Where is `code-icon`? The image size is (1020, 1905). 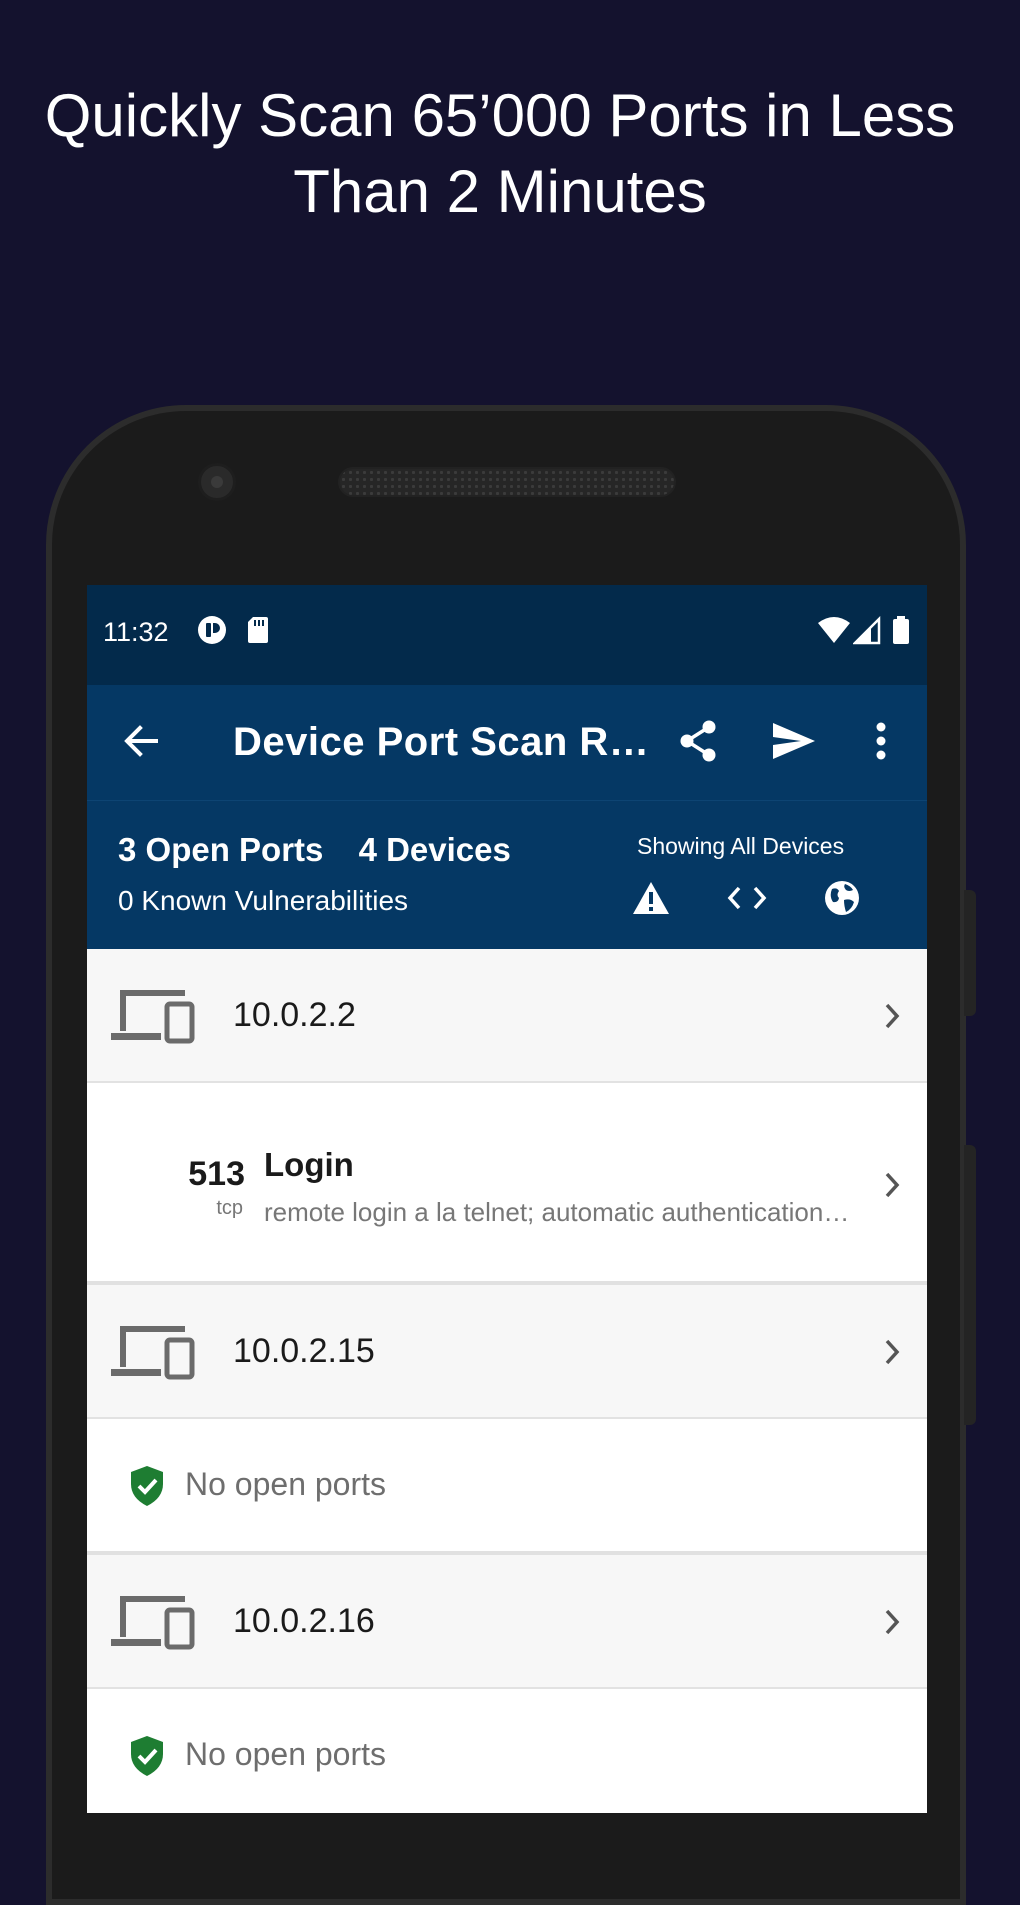 code-icon is located at coordinates (747, 900).